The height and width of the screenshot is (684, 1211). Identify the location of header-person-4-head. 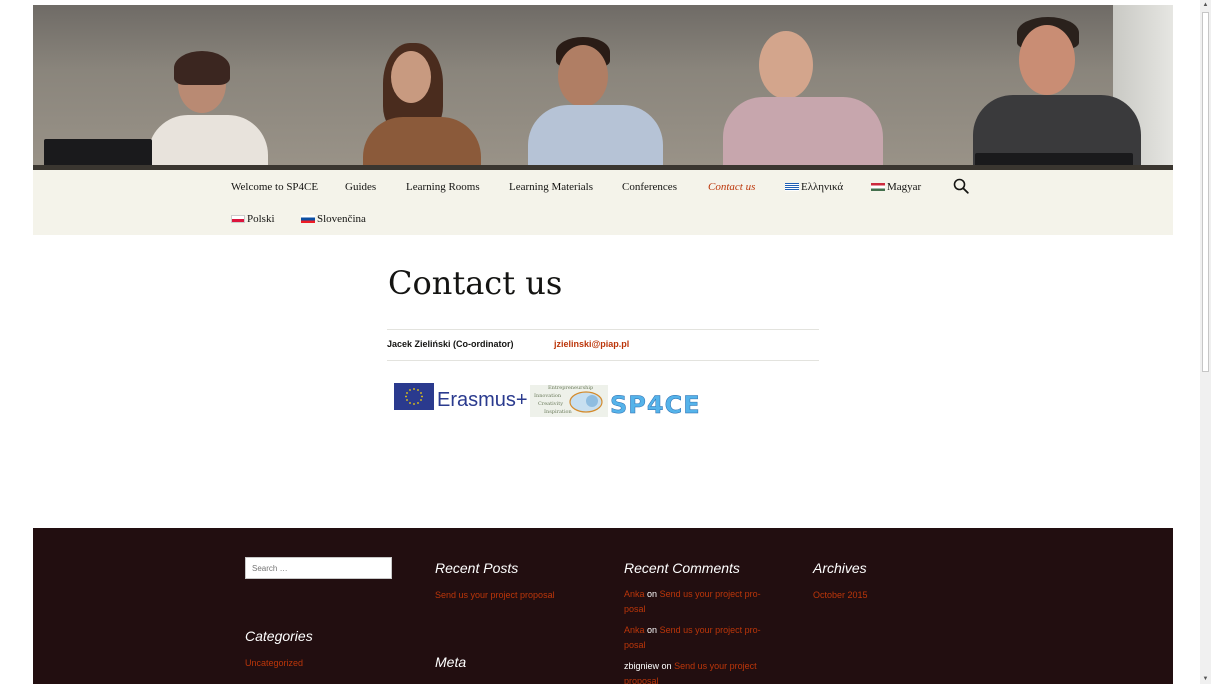
(786, 65).